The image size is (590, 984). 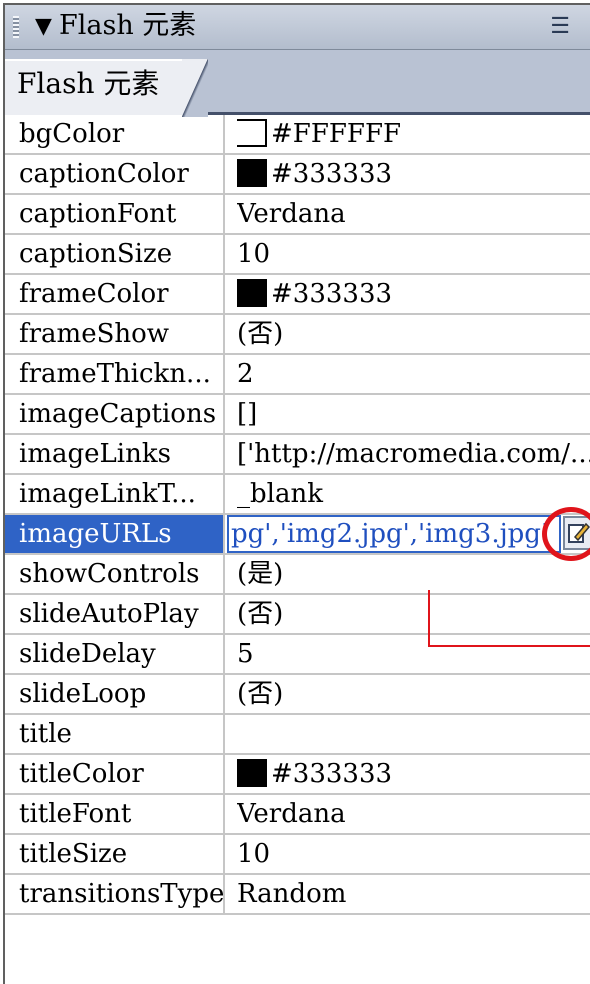 I want to click on property-name: slideLoop, so click(x=115, y=694).